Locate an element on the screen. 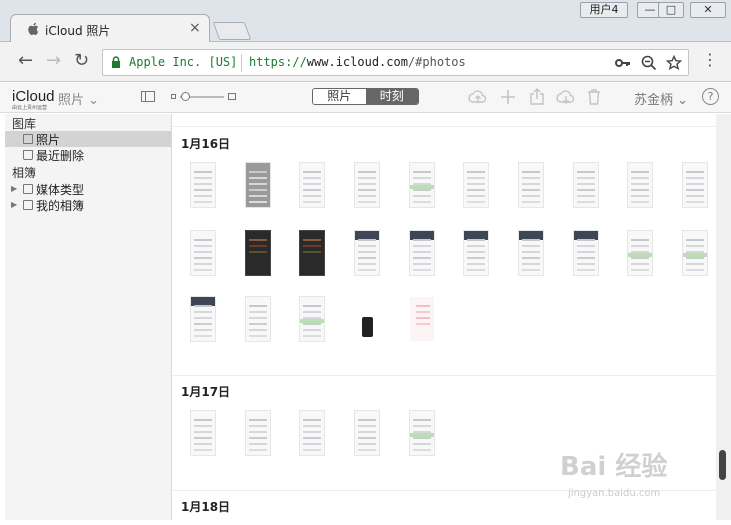 This screenshot has width=731, height=525. reload-button: ↻ is located at coordinates (81, 61).